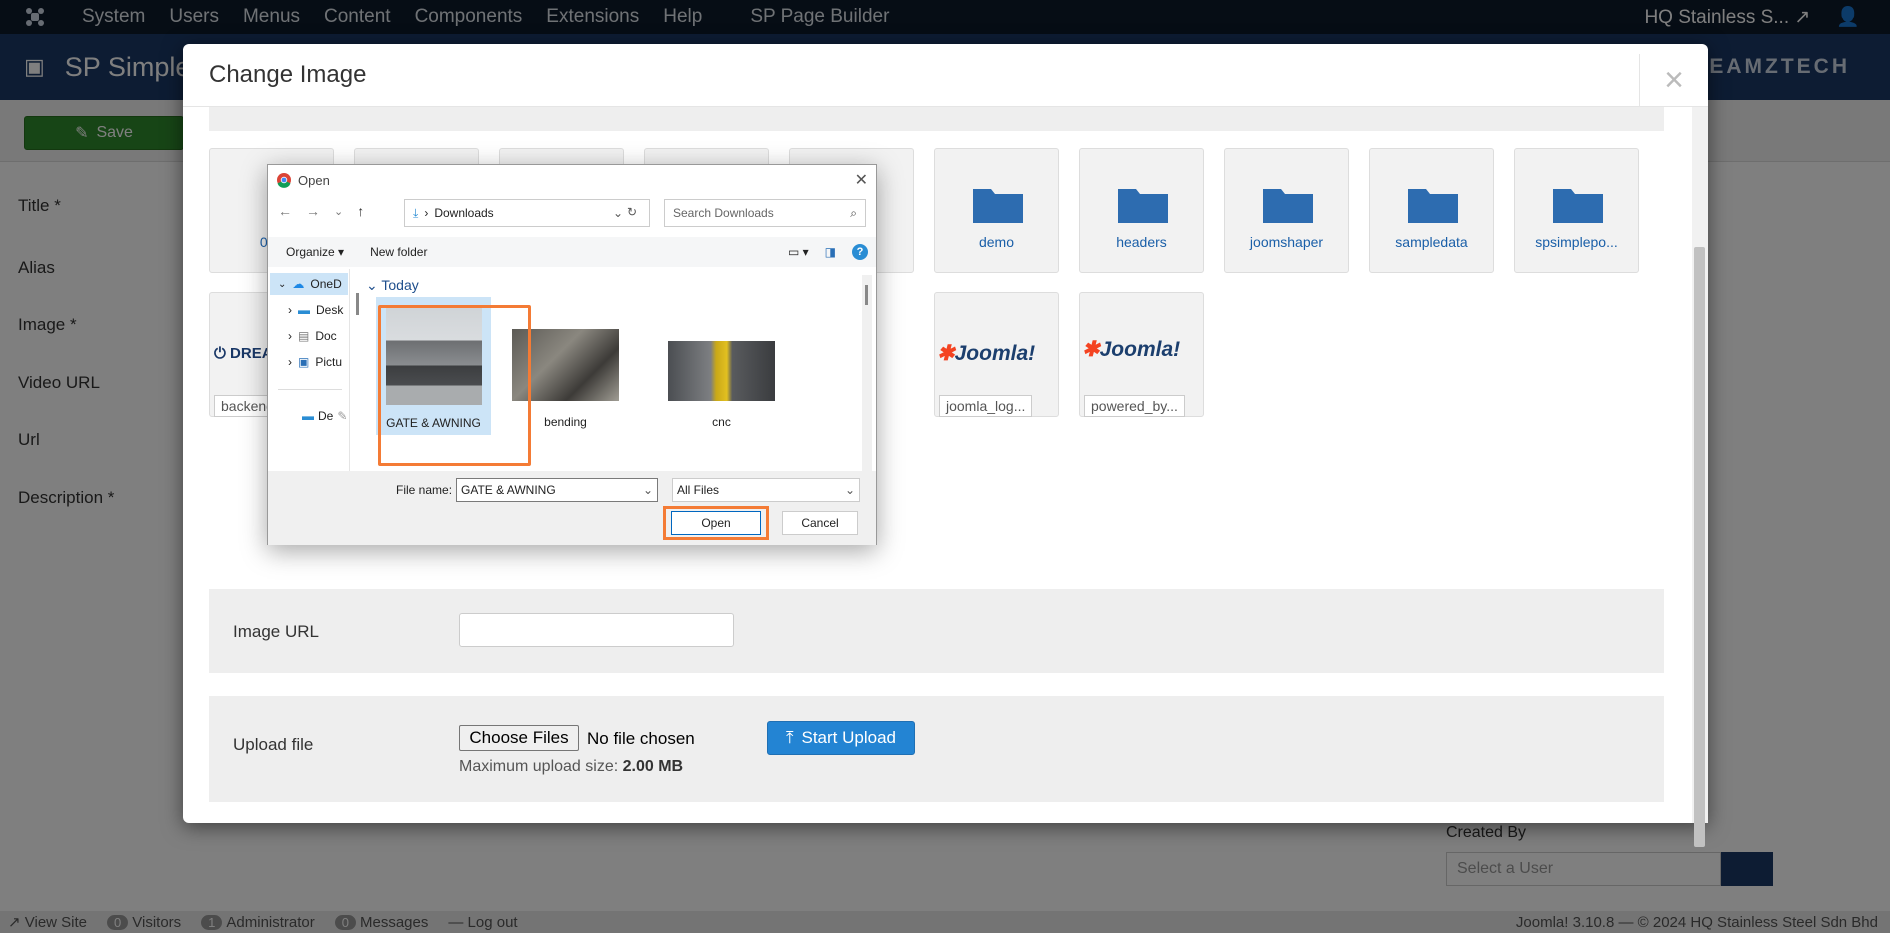 The height and width of the screenshot is (933, 1890). Describe the element at coordinates (596, 630) in the screenshot. I see `image-url-input` at that location.